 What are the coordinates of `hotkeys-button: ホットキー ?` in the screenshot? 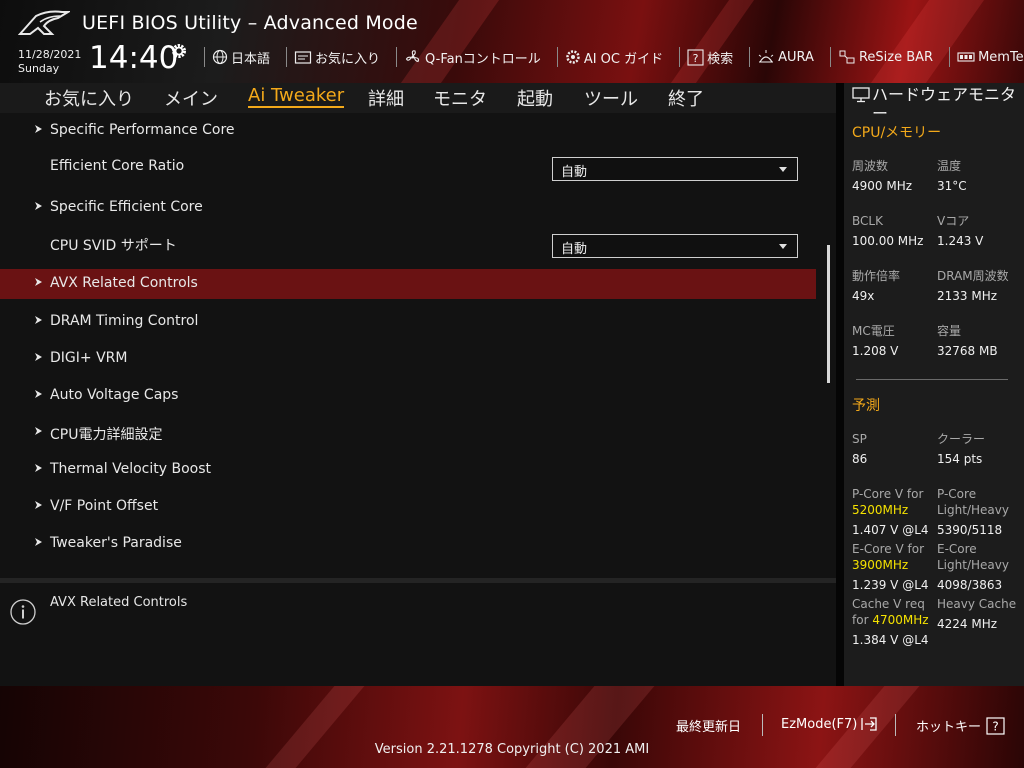 It's located at (961, 725).